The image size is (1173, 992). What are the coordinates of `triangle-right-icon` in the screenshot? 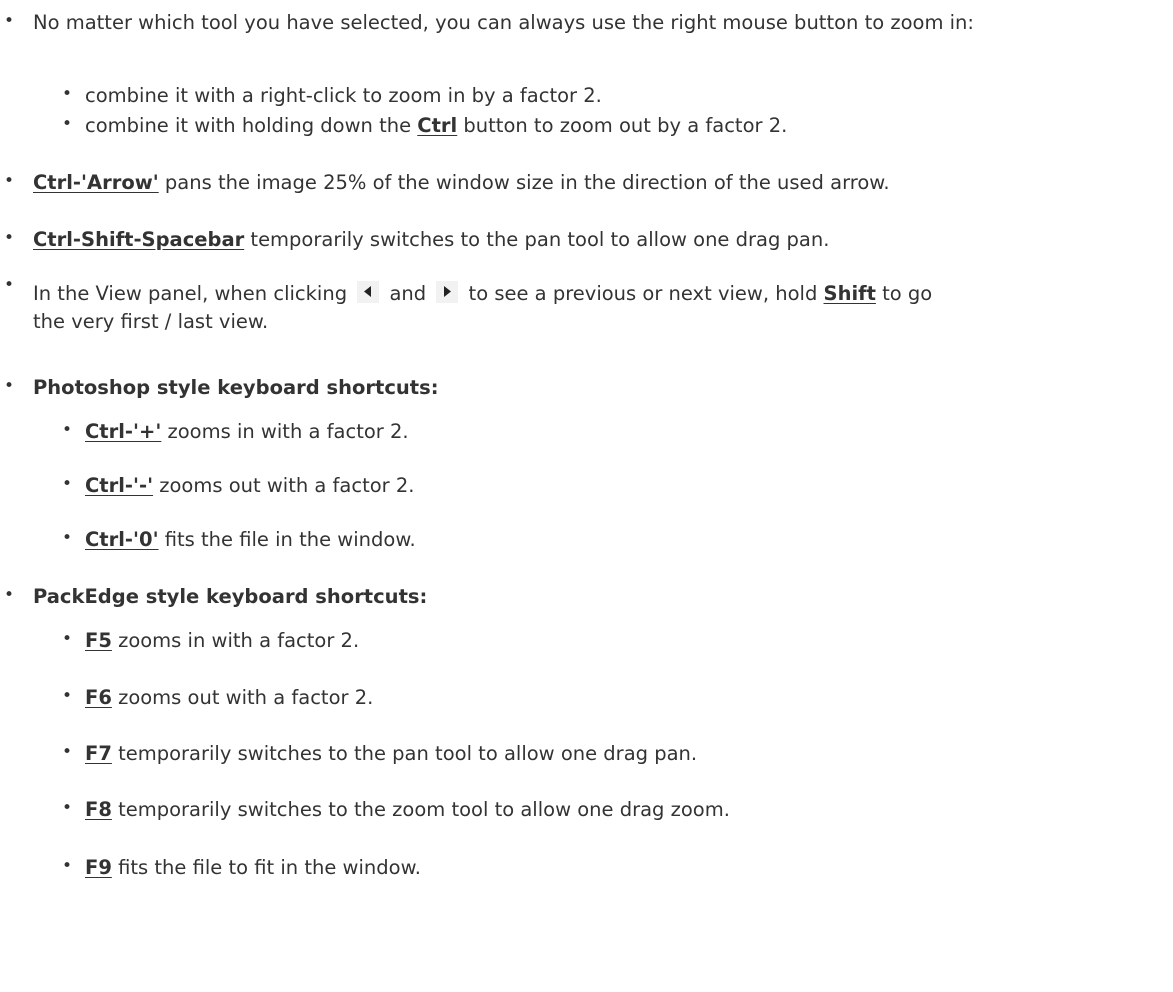 It's located at (447, 292).